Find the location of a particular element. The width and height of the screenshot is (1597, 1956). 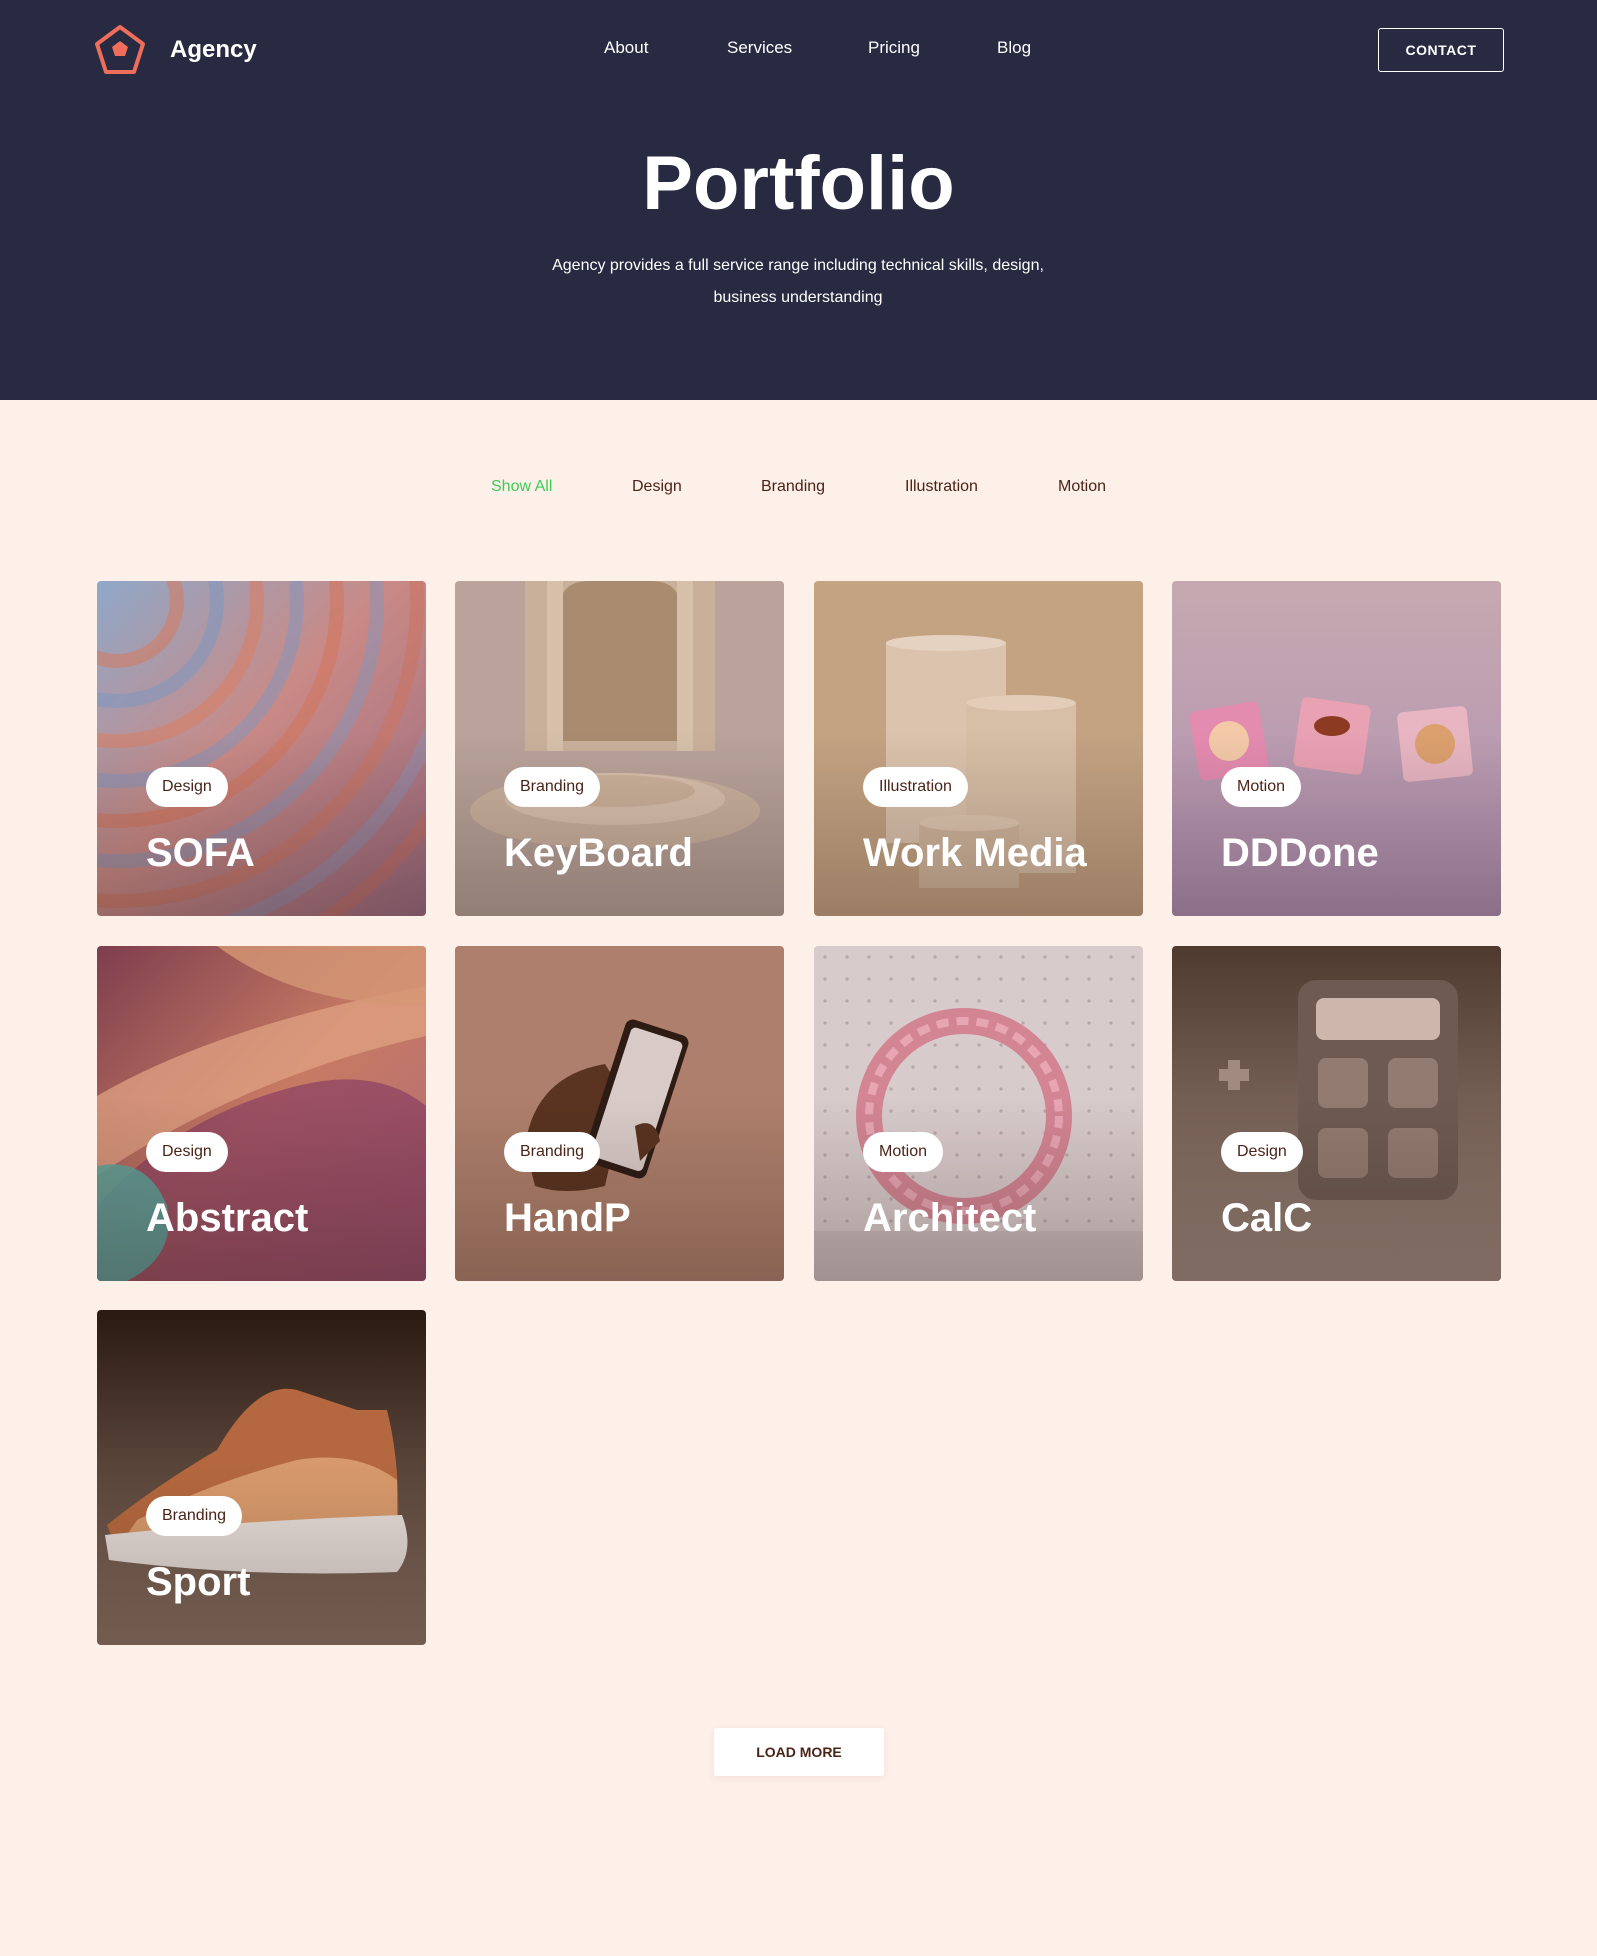

portfolio-card: Illustration Work Media is located at coordinates (978, 748).